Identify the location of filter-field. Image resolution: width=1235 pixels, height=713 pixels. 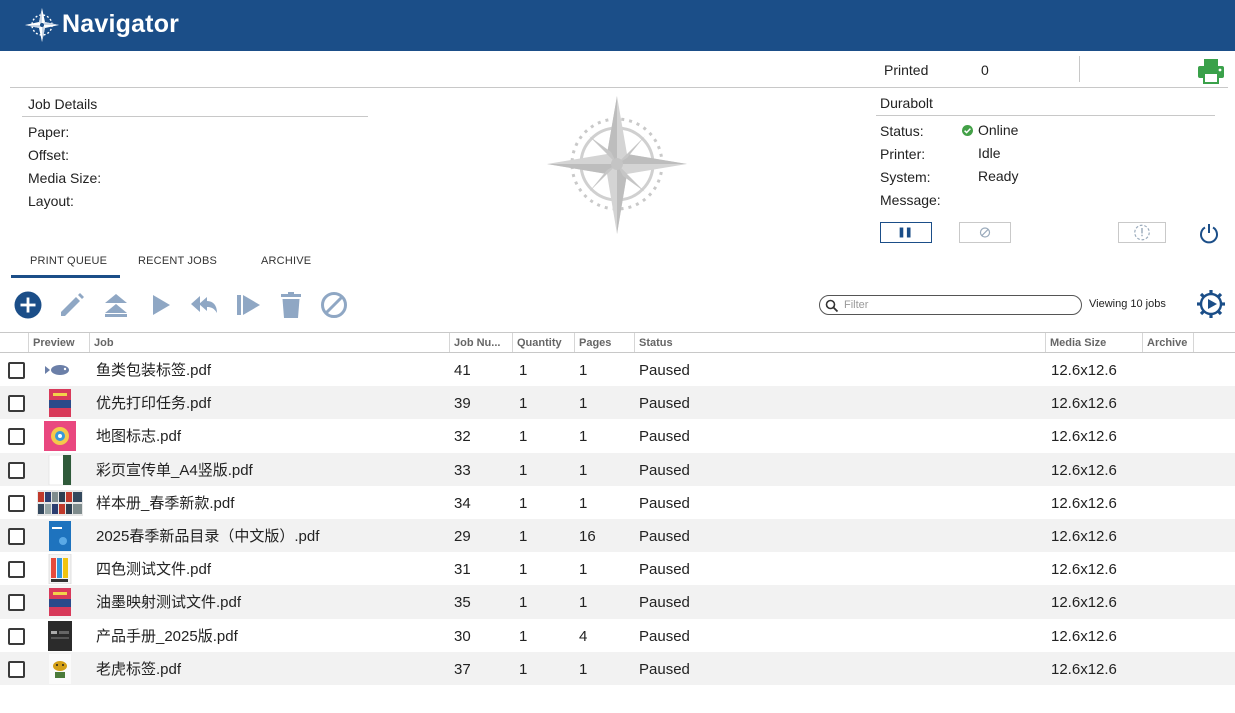
(950, 305).